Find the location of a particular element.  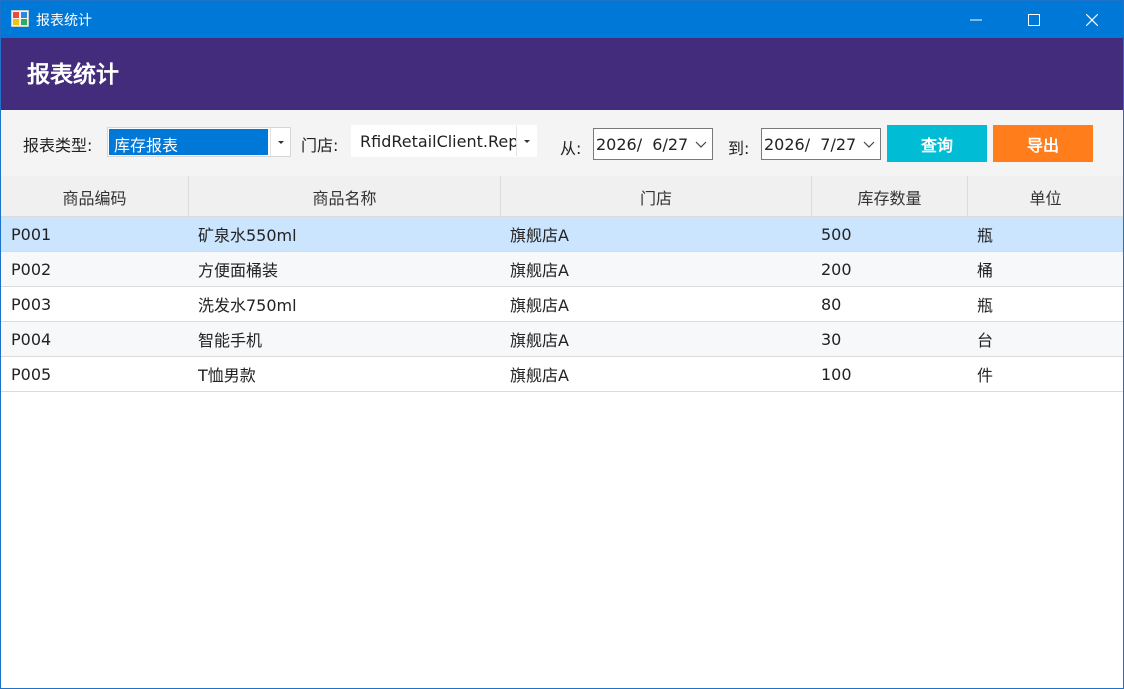

cell-code: P004 is located at coordinates (31, 339).